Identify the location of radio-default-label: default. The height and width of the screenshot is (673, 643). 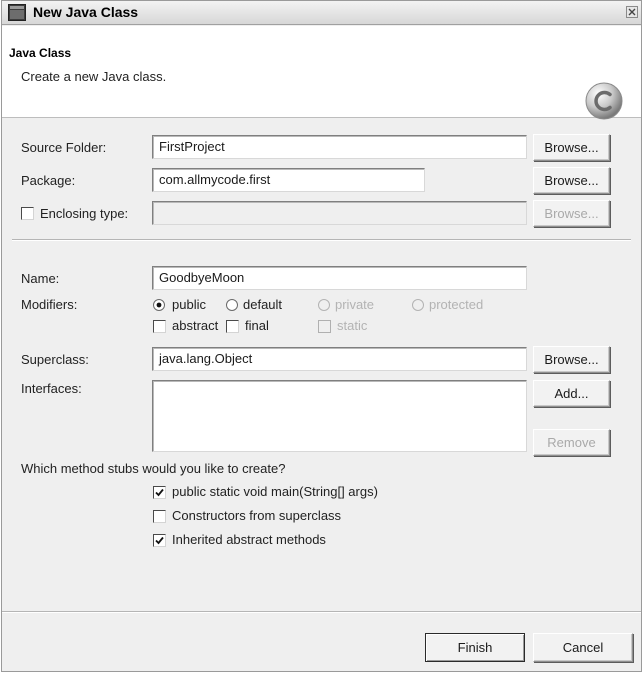
(263, 304).